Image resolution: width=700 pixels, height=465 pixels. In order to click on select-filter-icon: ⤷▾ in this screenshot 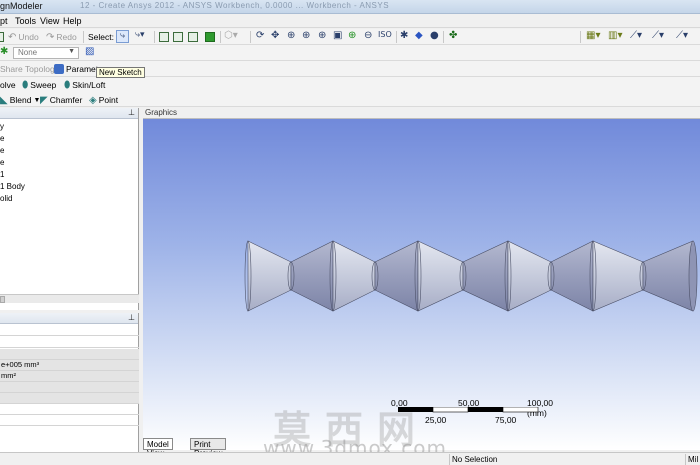, I will do `click(140, 35)`.